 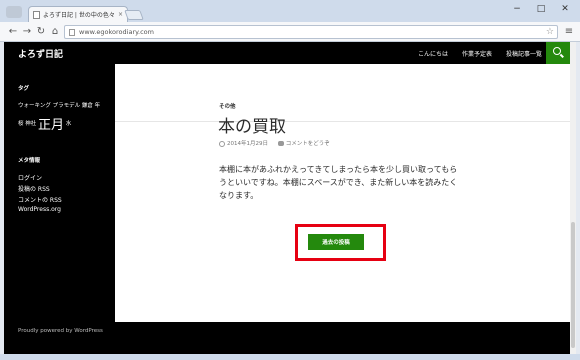 I want to click on meta-link-wordpress: WordPress.org, so click(x=39, y=209).